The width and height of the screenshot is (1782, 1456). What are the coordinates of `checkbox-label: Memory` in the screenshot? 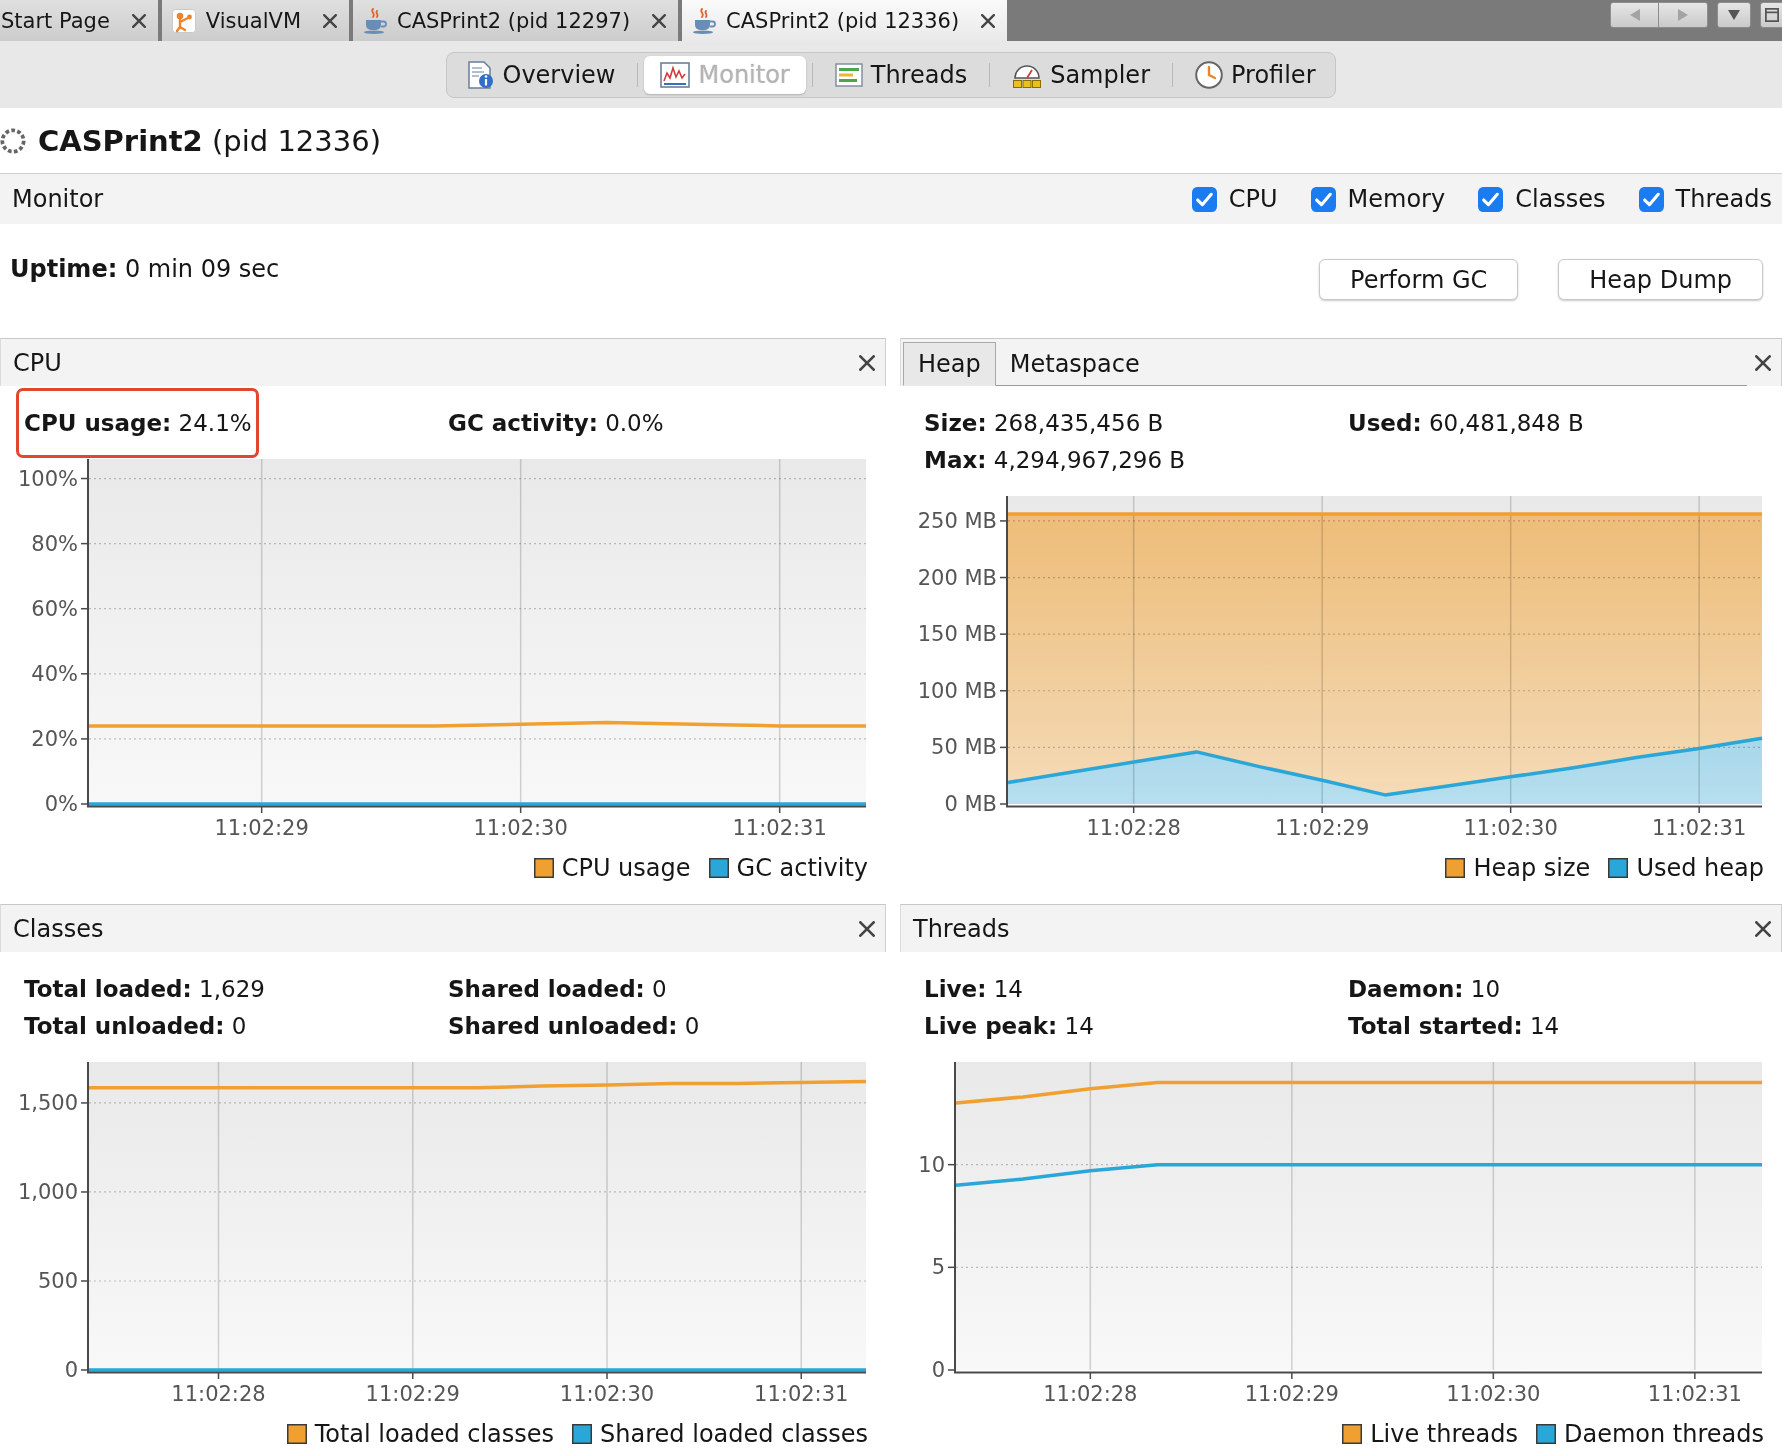 It's located at (1396, 199).